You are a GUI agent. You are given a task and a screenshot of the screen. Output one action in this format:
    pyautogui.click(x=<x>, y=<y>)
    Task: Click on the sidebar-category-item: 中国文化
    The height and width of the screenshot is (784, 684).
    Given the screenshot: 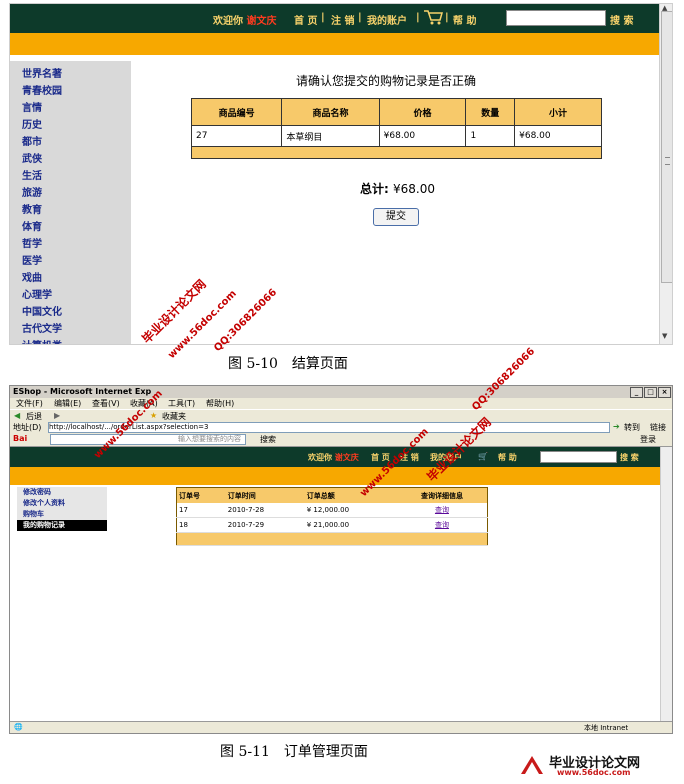 What is the action you would take?
    pyautogui.click(x=42, y=310)
    